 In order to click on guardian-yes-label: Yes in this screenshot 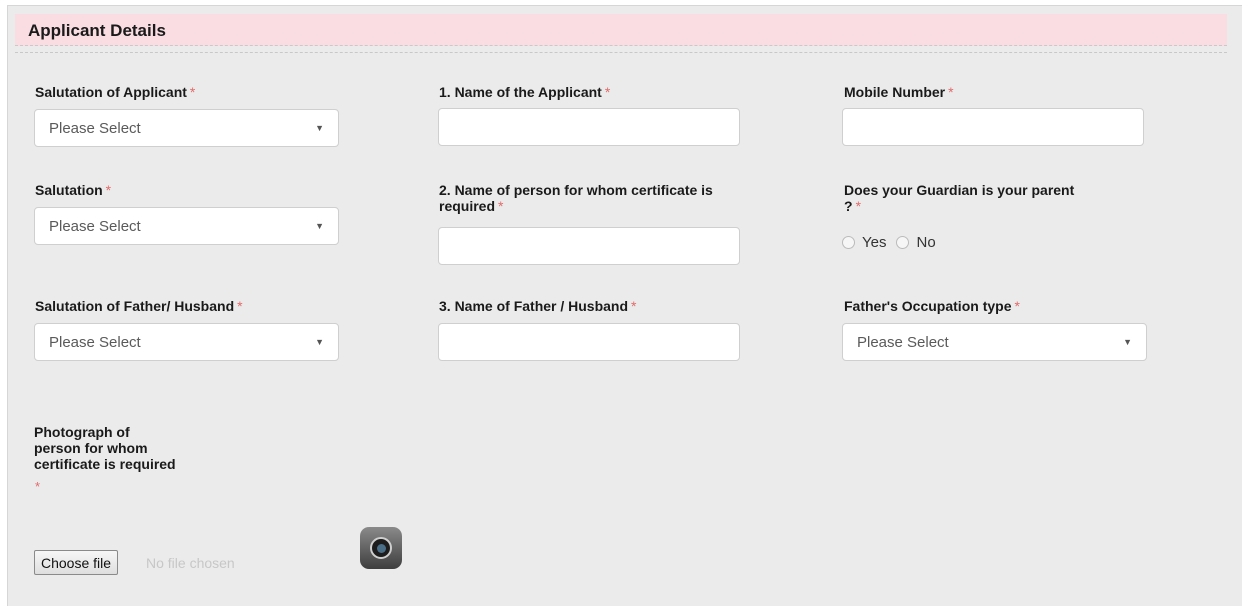, I will do `click(874, 242)`.